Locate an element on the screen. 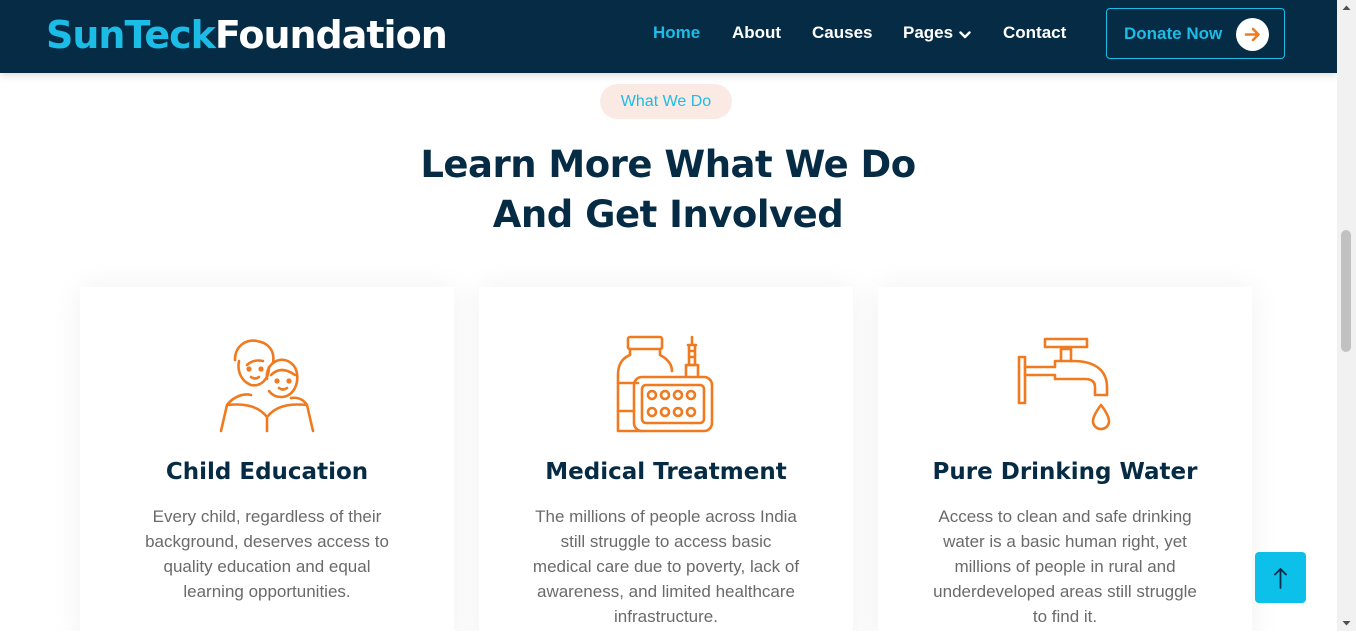  water-tap-icon is located at coordinates (1065, 385).